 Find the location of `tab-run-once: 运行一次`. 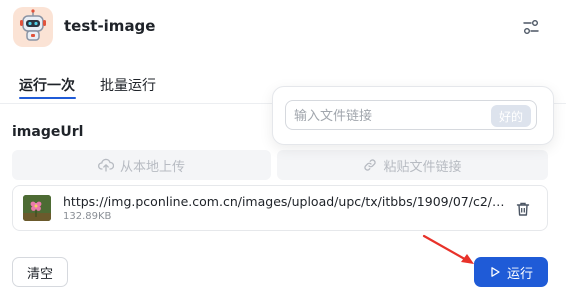

tab-run-once: 运行一次 is located at coordinates (47, 85).